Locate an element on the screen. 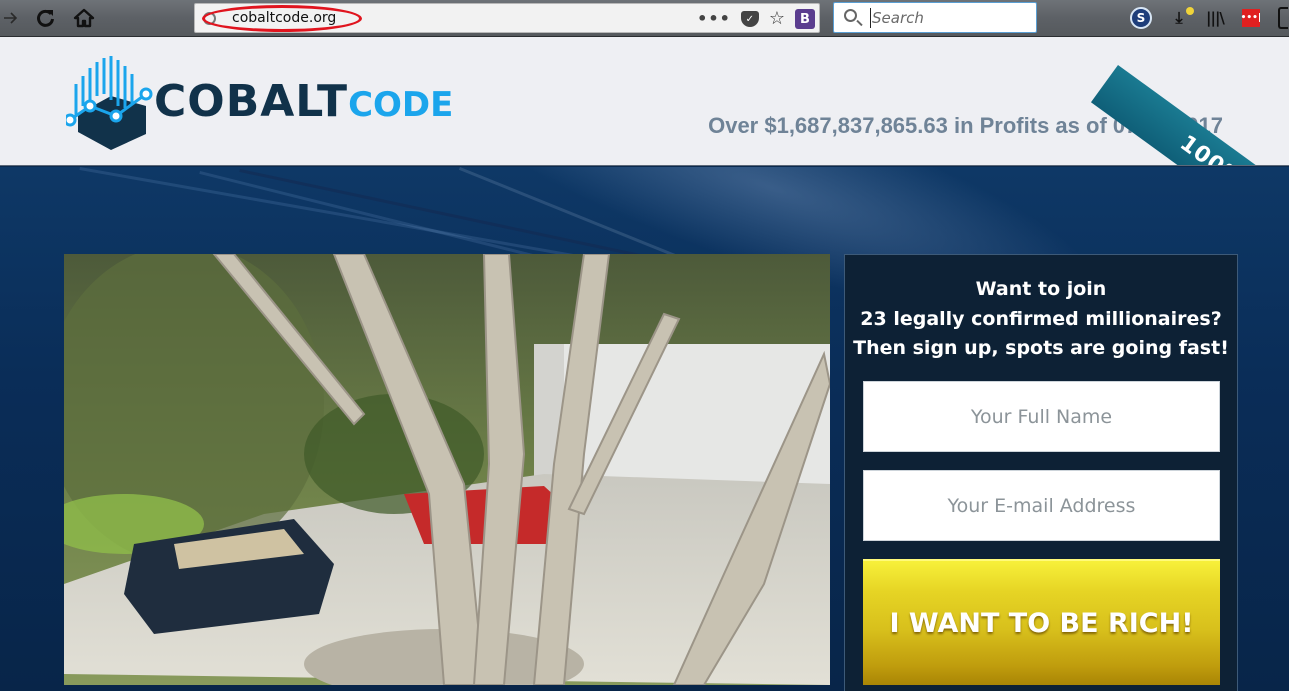  downloads-icon: ⤓ is located at coordinates (1182, 18).